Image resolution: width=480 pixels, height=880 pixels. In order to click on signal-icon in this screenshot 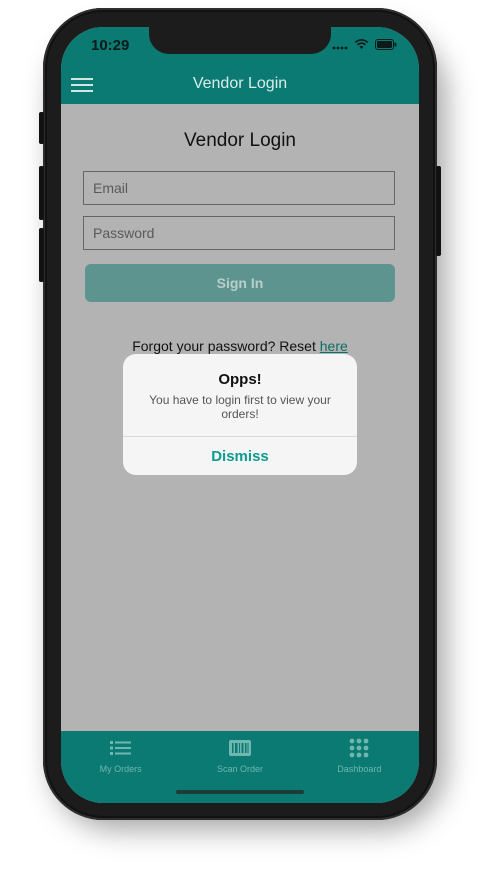, I will do `click(340, 47)`.